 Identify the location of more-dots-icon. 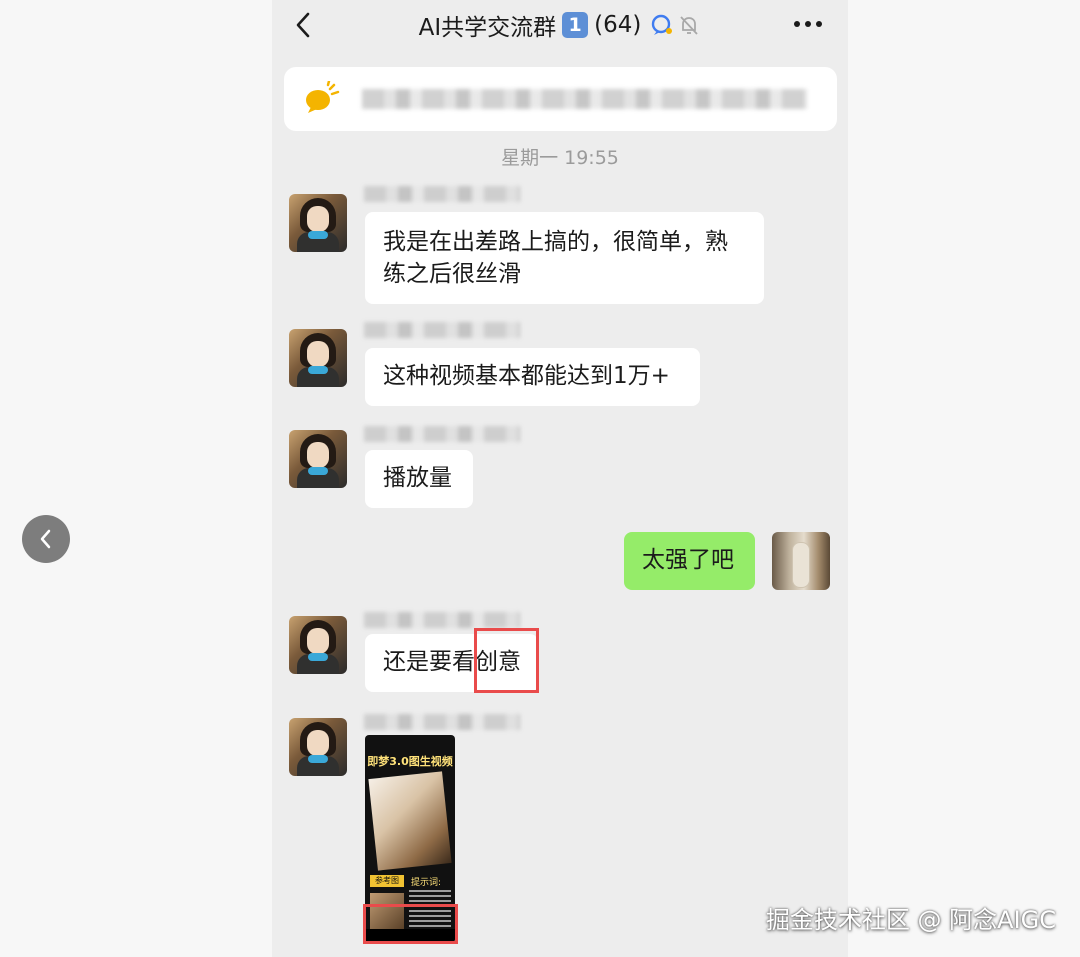
(808, 24).